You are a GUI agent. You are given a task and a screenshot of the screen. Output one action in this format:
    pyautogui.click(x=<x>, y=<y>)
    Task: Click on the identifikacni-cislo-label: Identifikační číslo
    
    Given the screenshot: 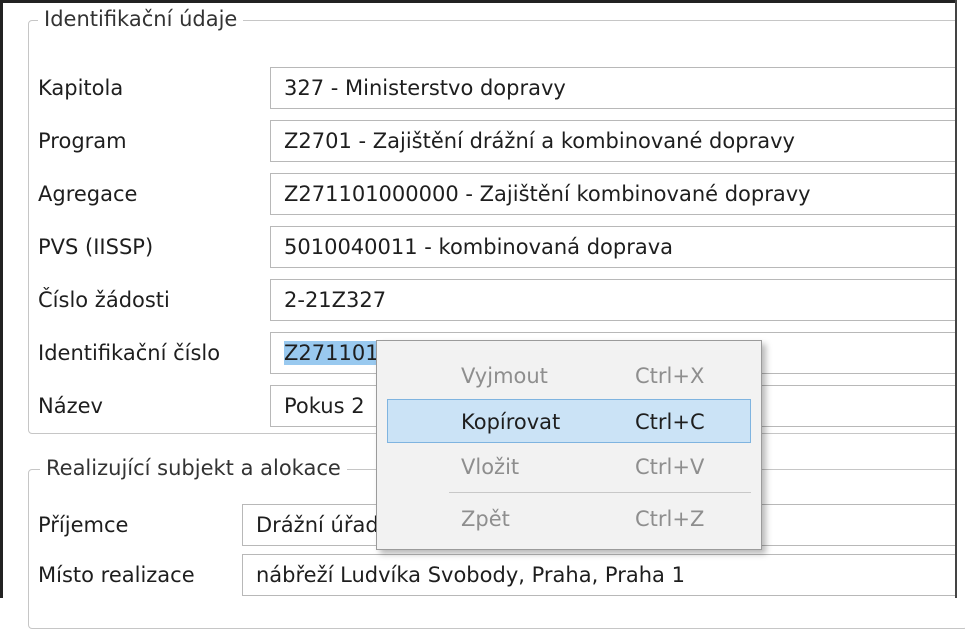 What is the action you would take?
    pyautogui.click(x=129, y=353)
    